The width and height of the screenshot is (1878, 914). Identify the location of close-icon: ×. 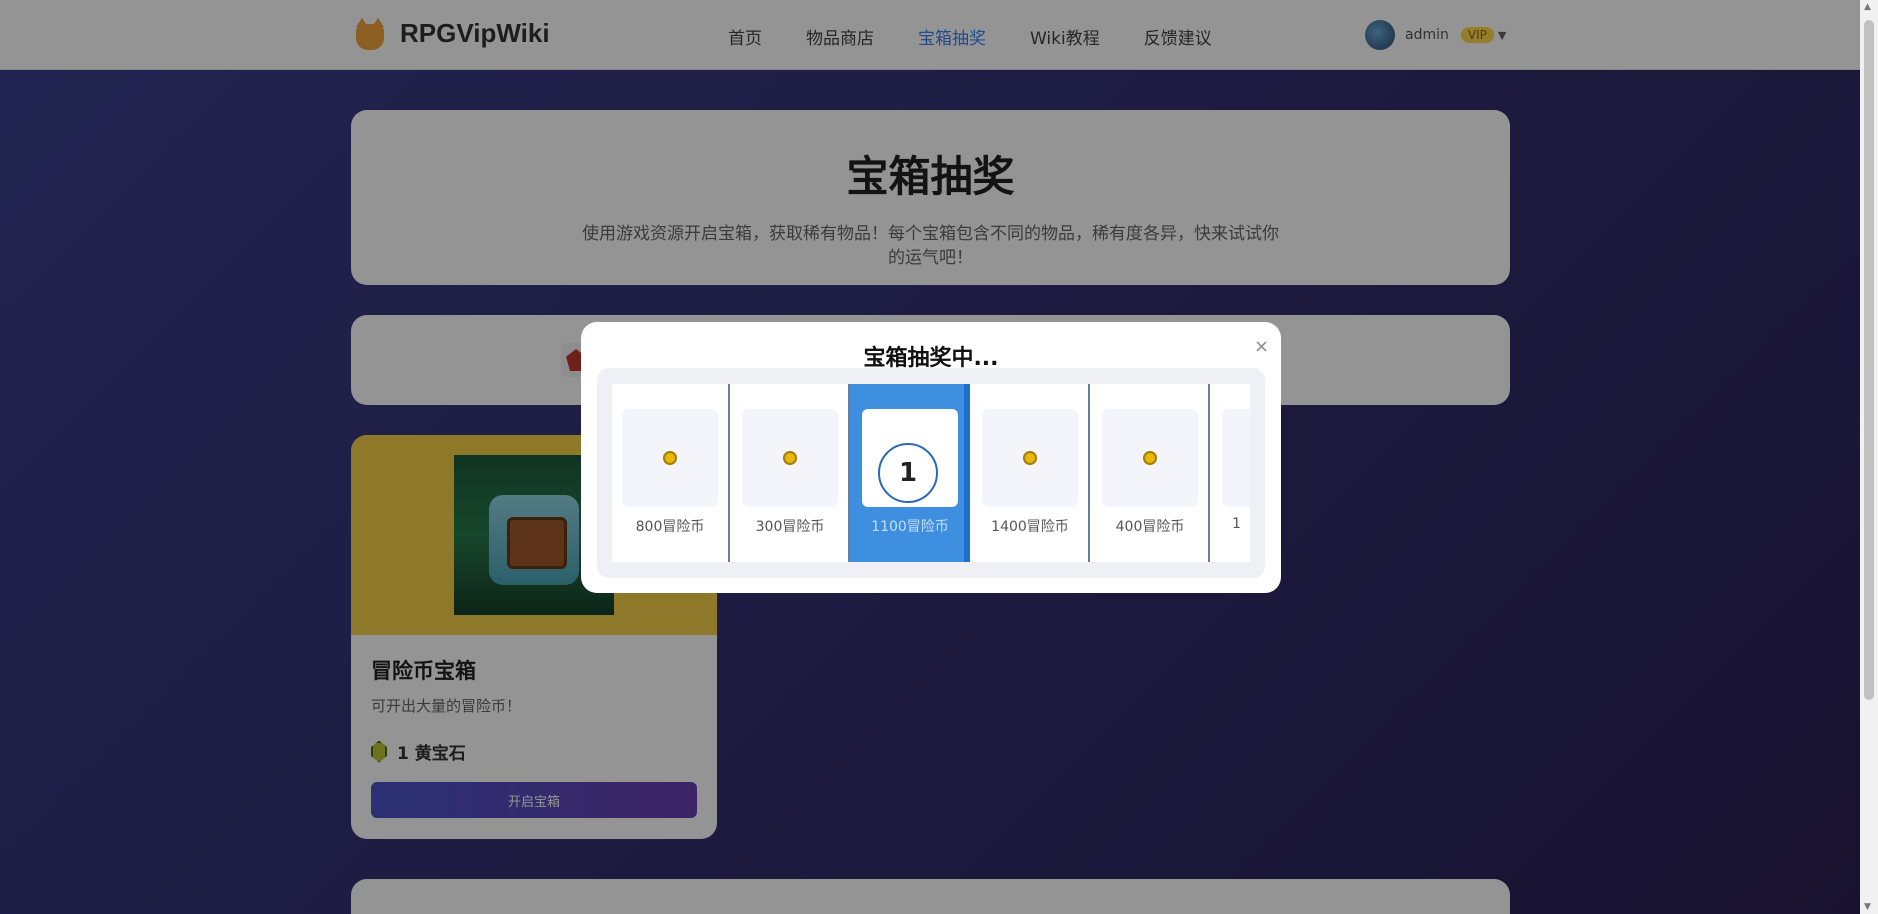
(1261, 346).